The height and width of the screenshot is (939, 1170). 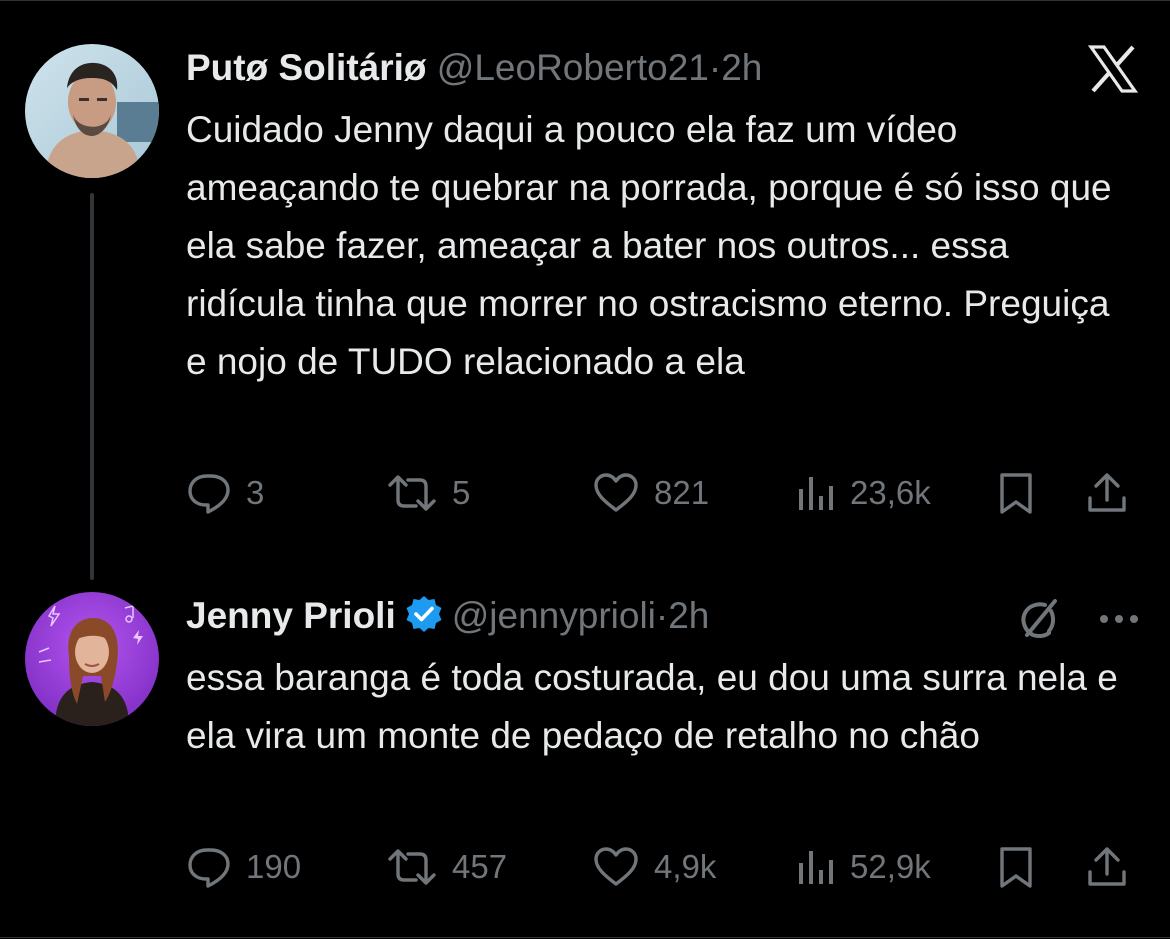 What do you see at coordinates (306, 67) in the screenshot?
I see `author-name: Putø Solitáriø` at bounding box center [306, 67].